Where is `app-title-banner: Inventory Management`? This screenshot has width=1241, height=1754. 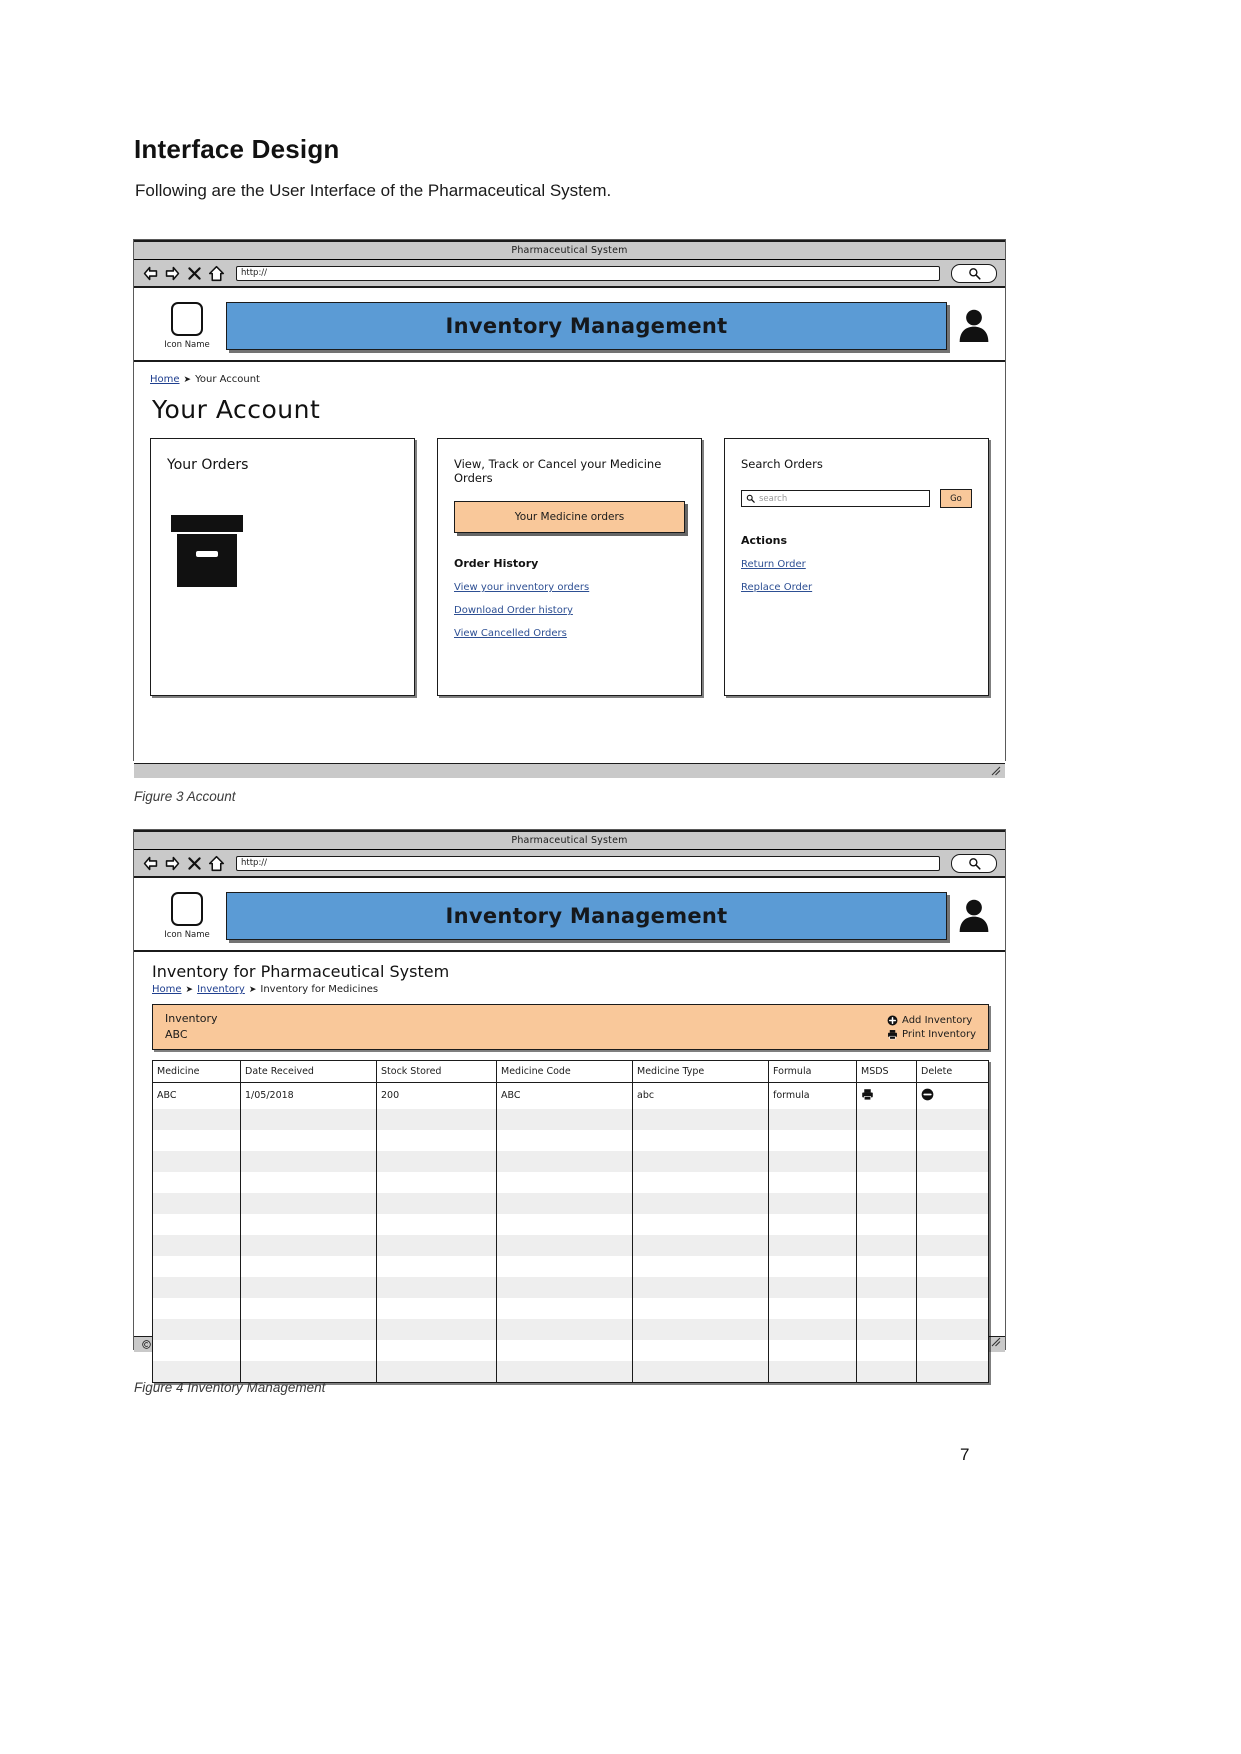
app-title-banner: Inventory Management is located at coordinates (586, 916).